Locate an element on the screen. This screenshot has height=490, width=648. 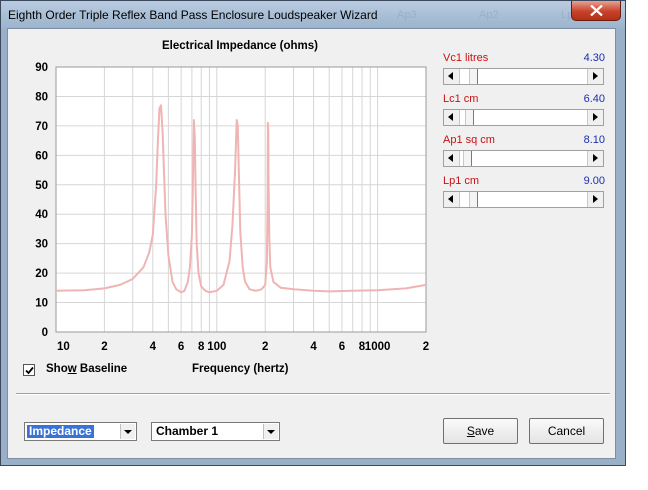
y-tick-label: 10 is located at coordinates (41, 304).